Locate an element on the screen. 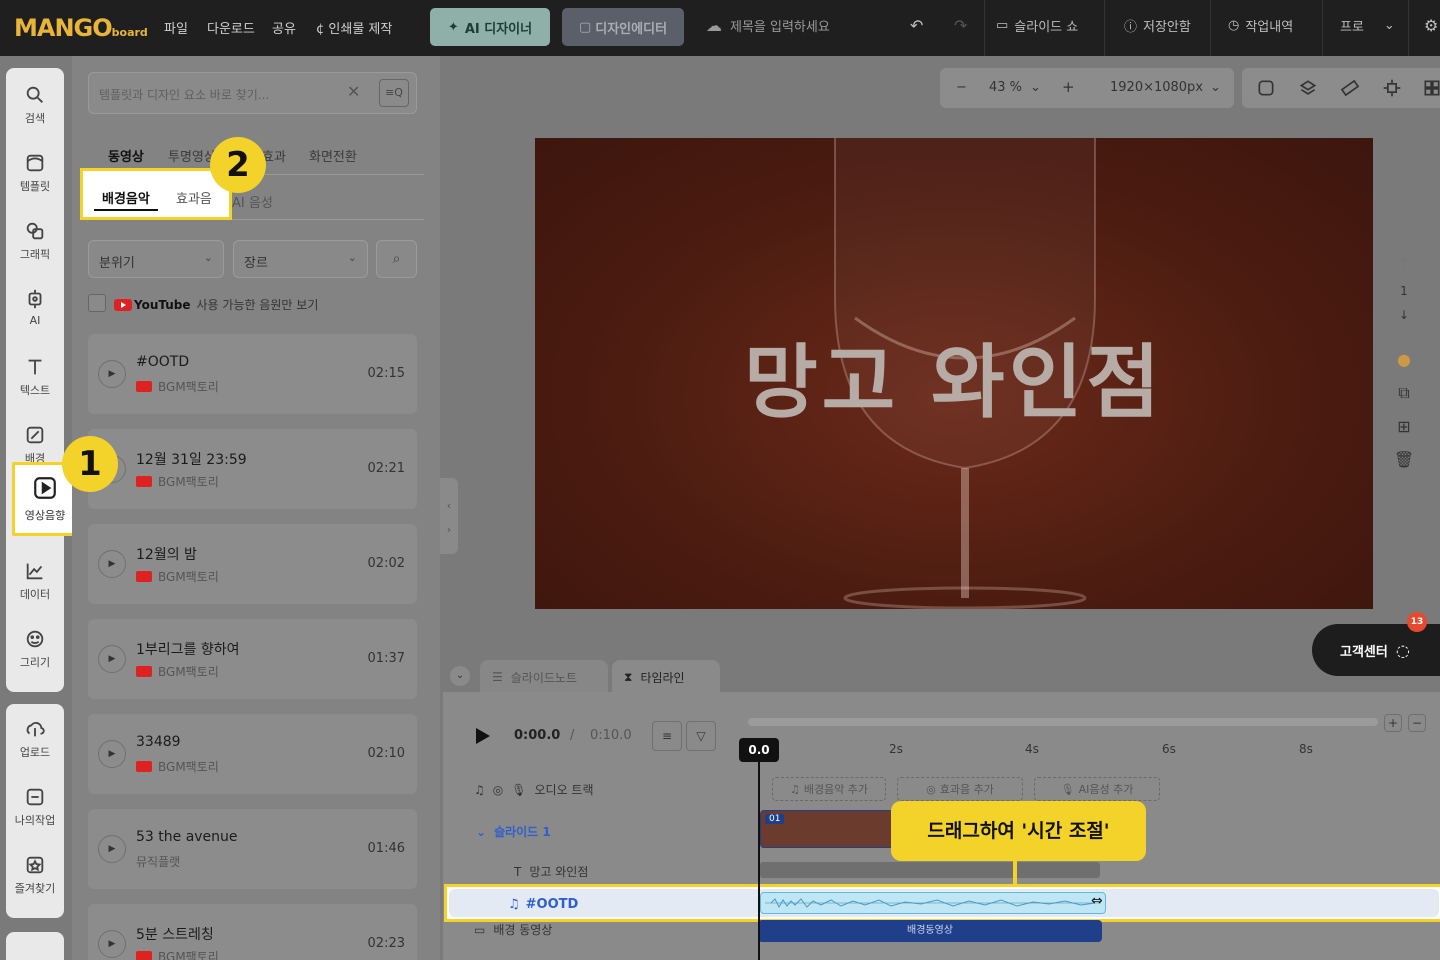 This screenshot has width=1440, height=960. tab-transparent-video: 투명영상 is located at coordinates (192, 155).